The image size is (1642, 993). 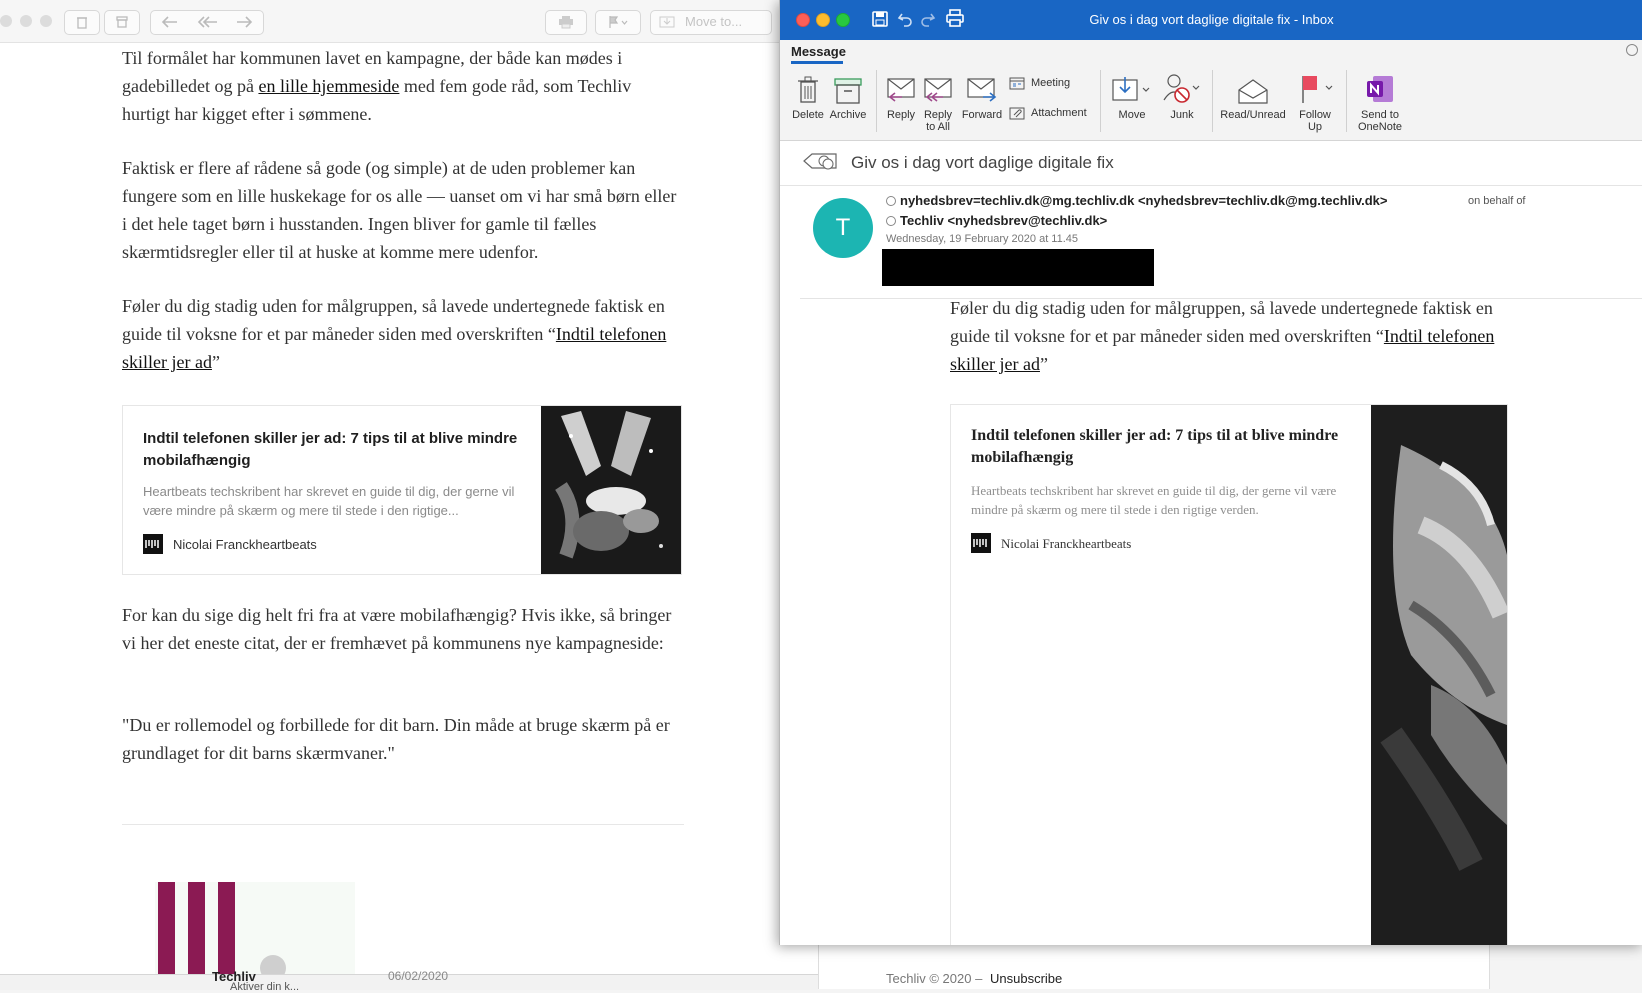 I want to click on conversation-icon, so click(x=820, y=163).